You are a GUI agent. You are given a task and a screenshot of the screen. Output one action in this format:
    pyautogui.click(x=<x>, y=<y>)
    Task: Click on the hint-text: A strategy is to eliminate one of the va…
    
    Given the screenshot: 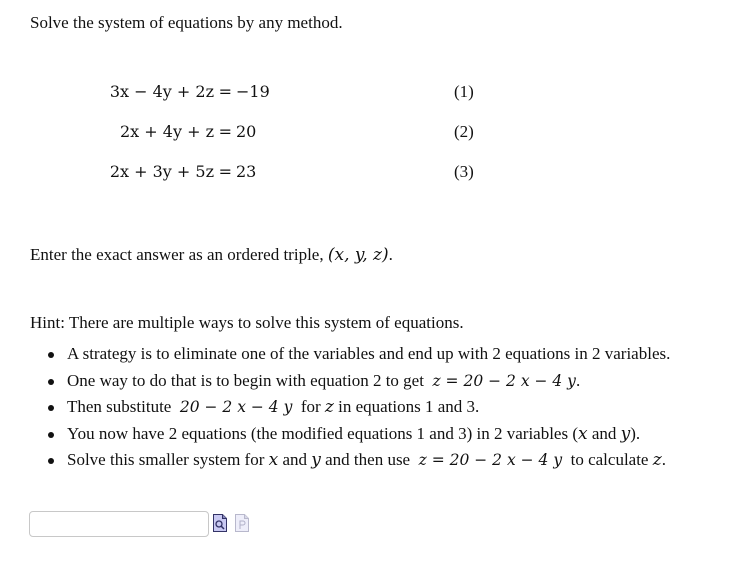 What is the action you would take?
    pyautogui.click(x=369, y=353)
    